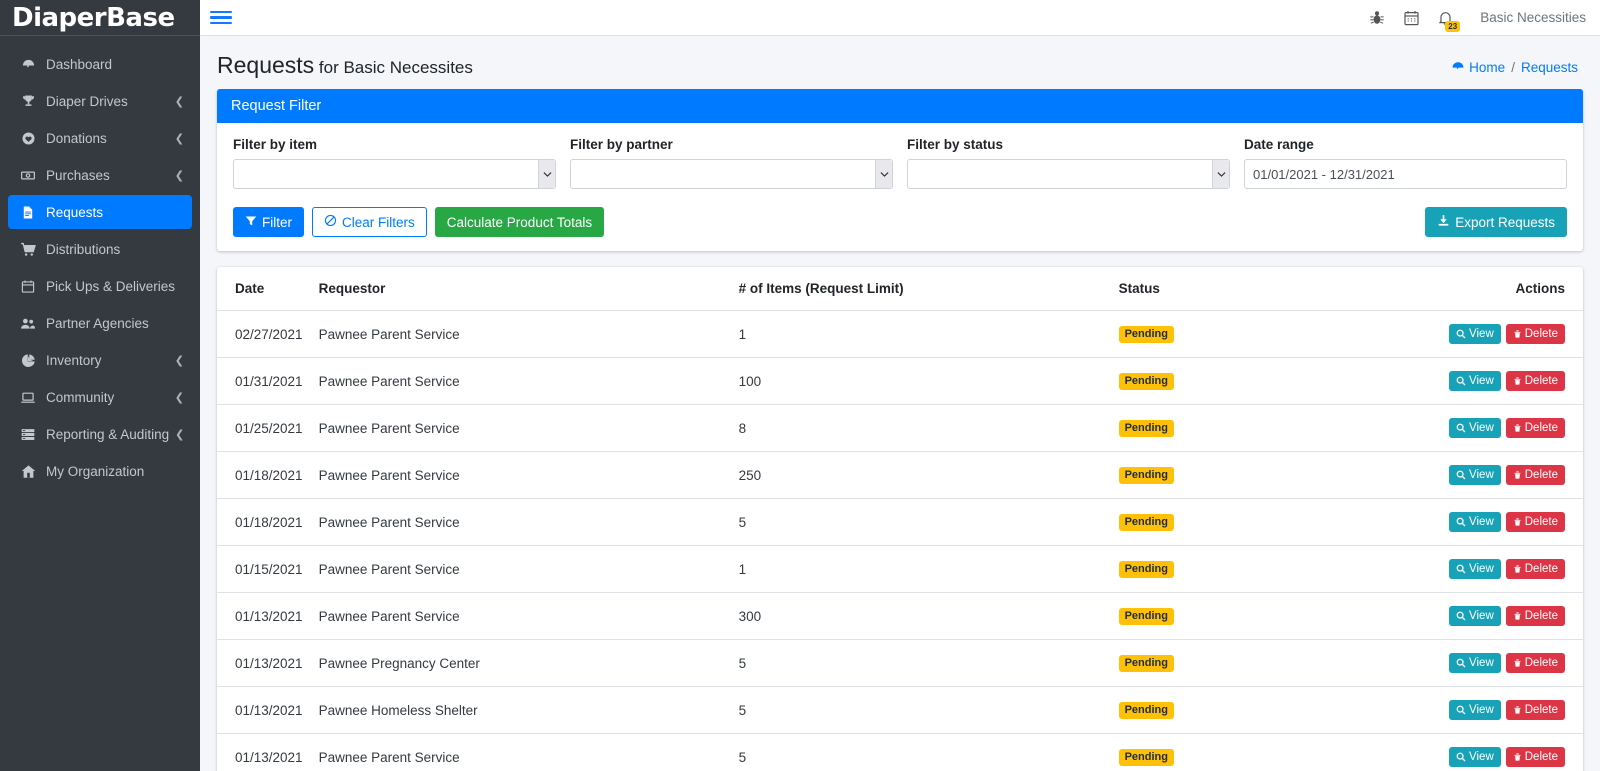  I want to click on organization-name: Basic Necessities, so click(1533, 17).